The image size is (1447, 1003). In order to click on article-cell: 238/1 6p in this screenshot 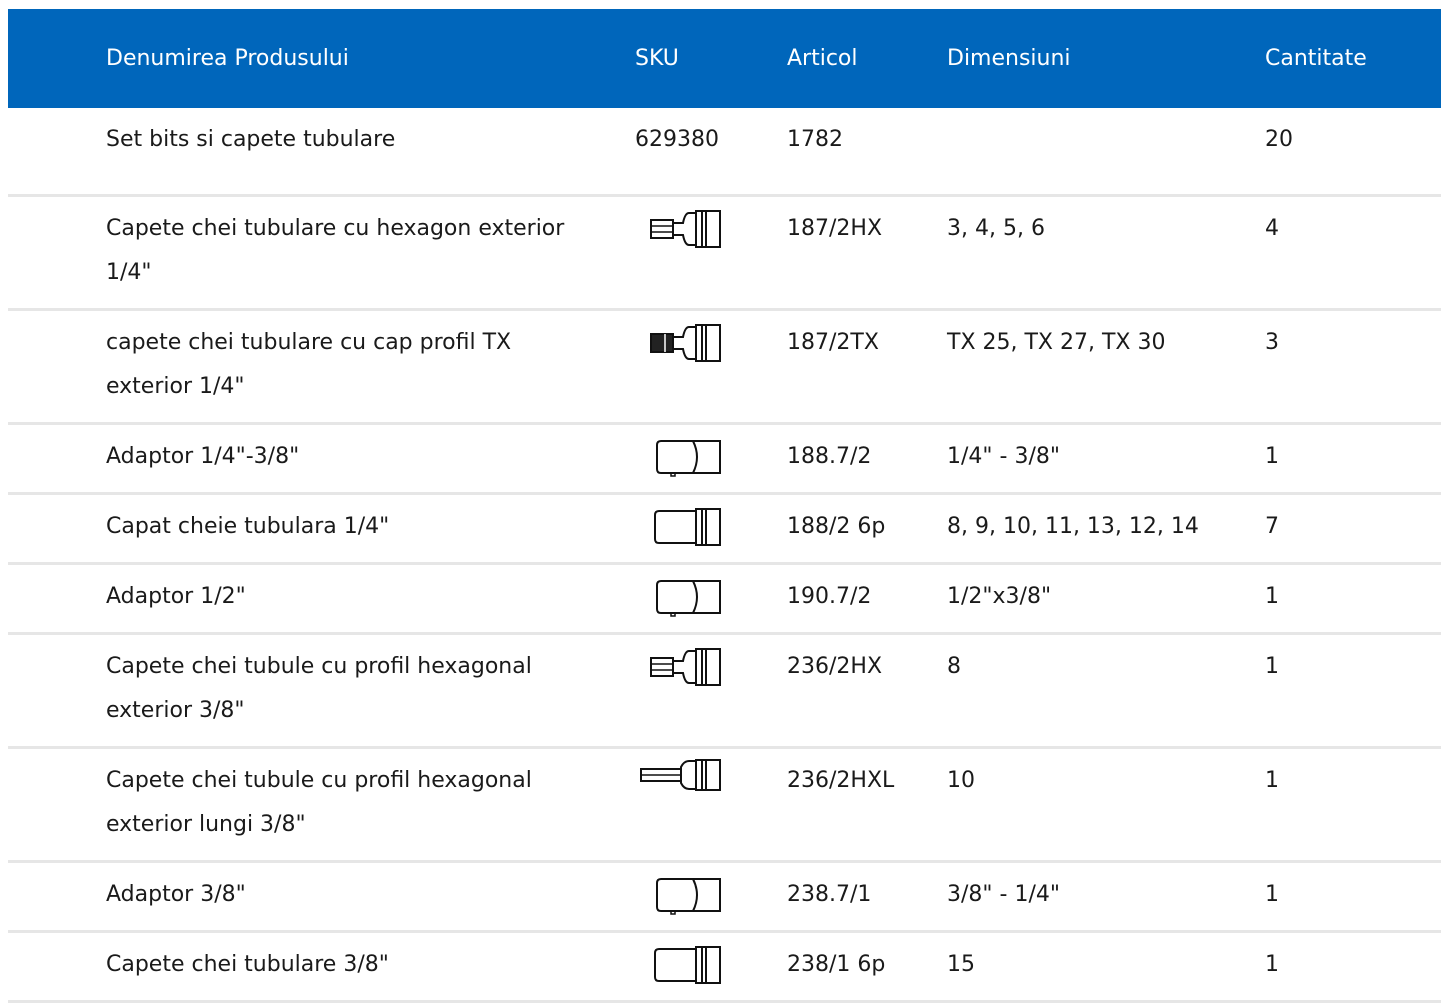, I will do `click(836, 964)`.